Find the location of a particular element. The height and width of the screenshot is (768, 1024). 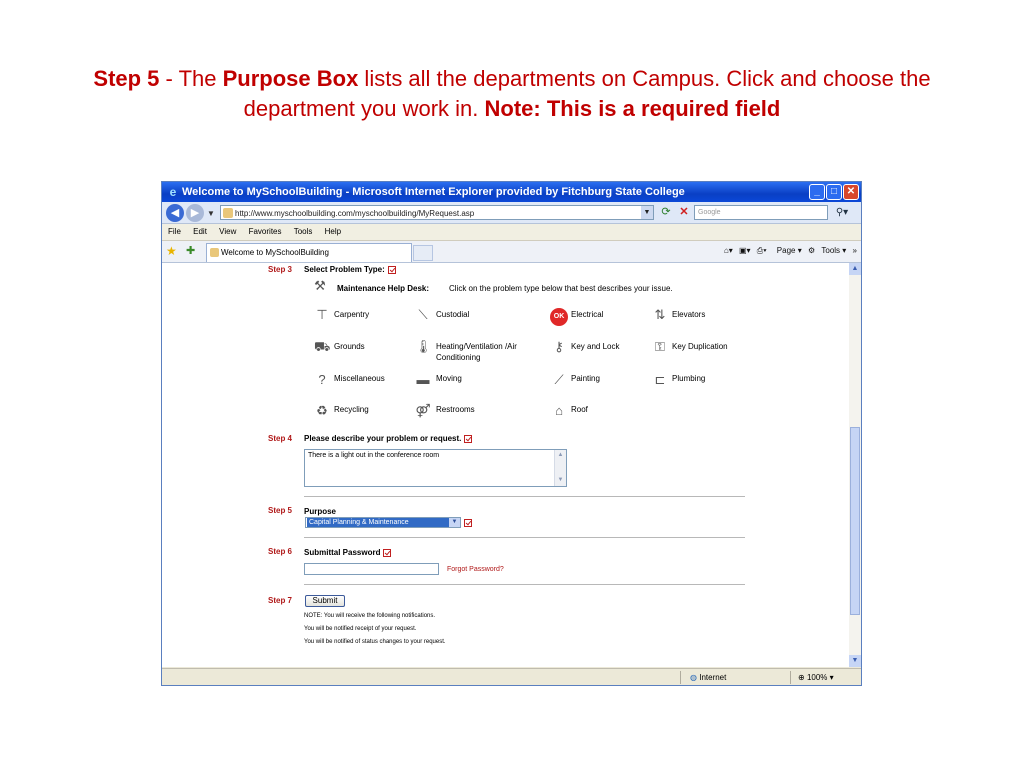

page-menu-label: Page is located at coordinates (786, 250).